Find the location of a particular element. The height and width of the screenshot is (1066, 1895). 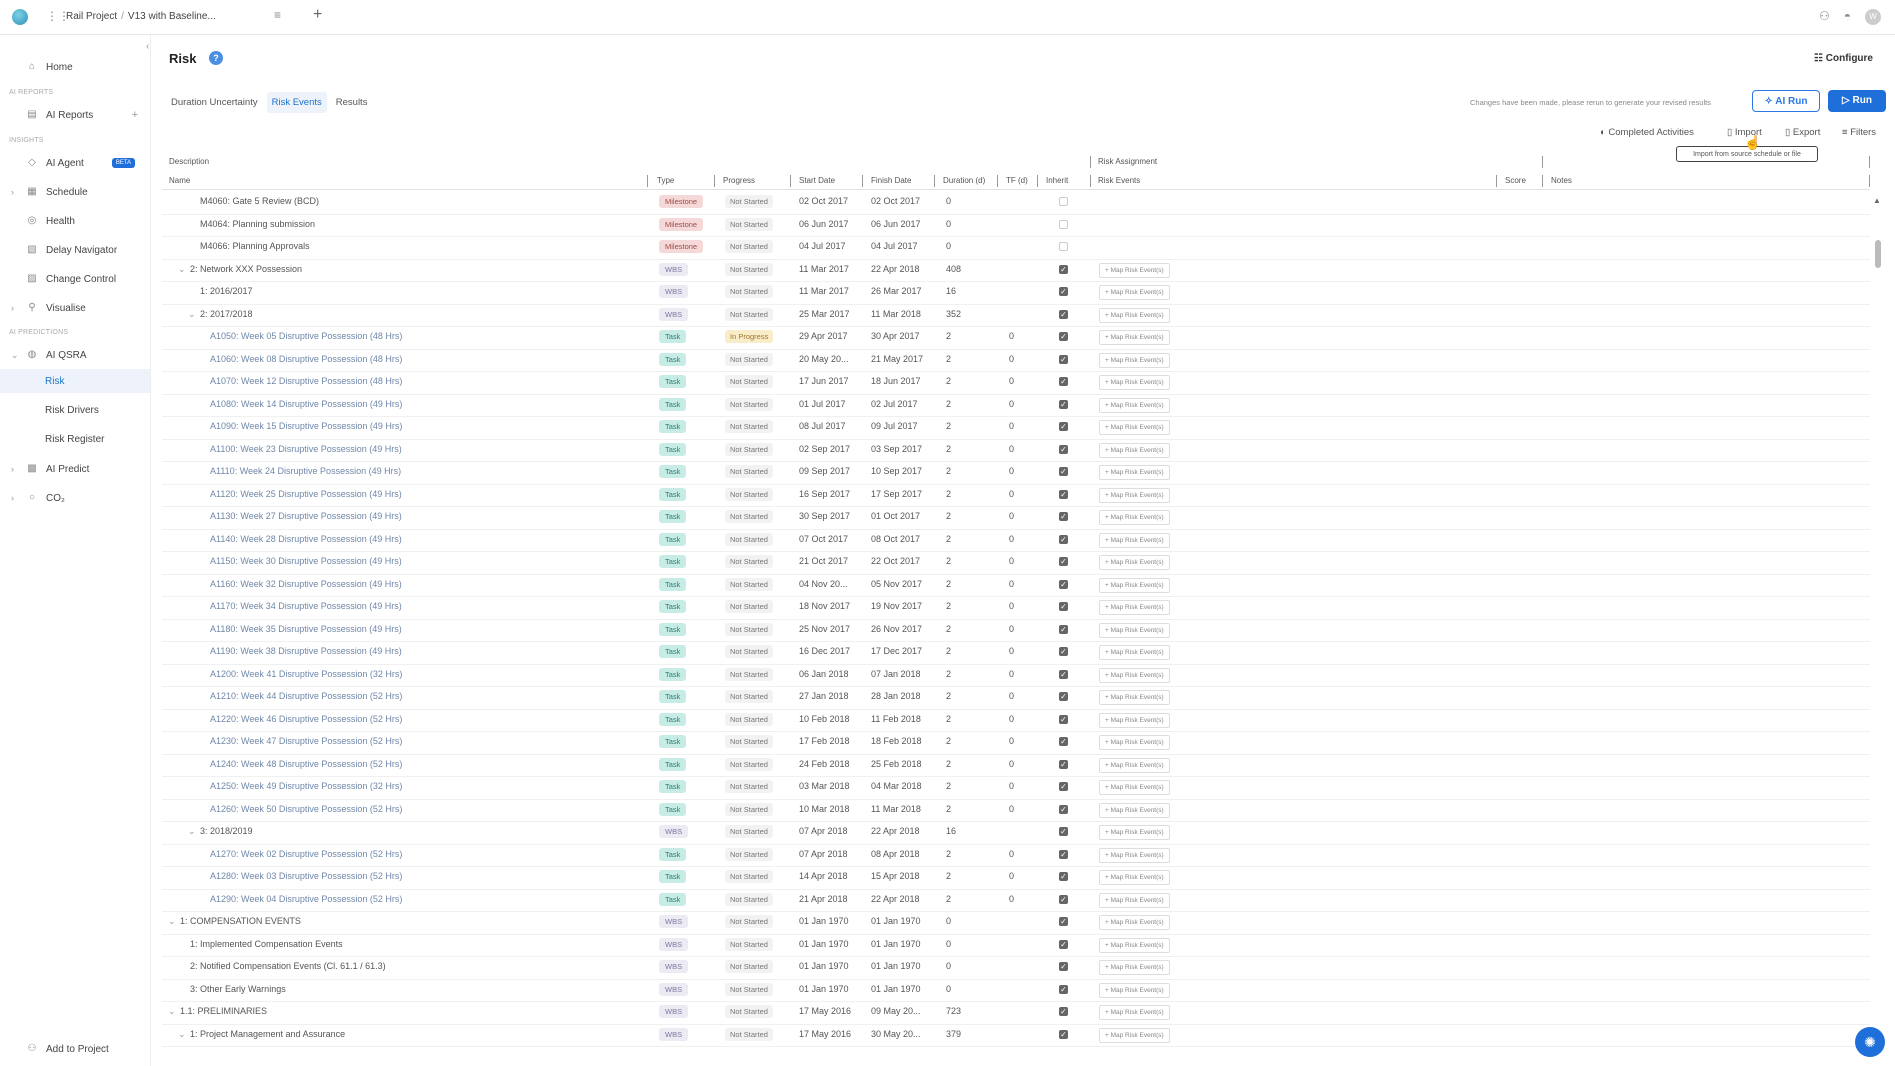

col-type: Type is located at coordinates (665, 180).